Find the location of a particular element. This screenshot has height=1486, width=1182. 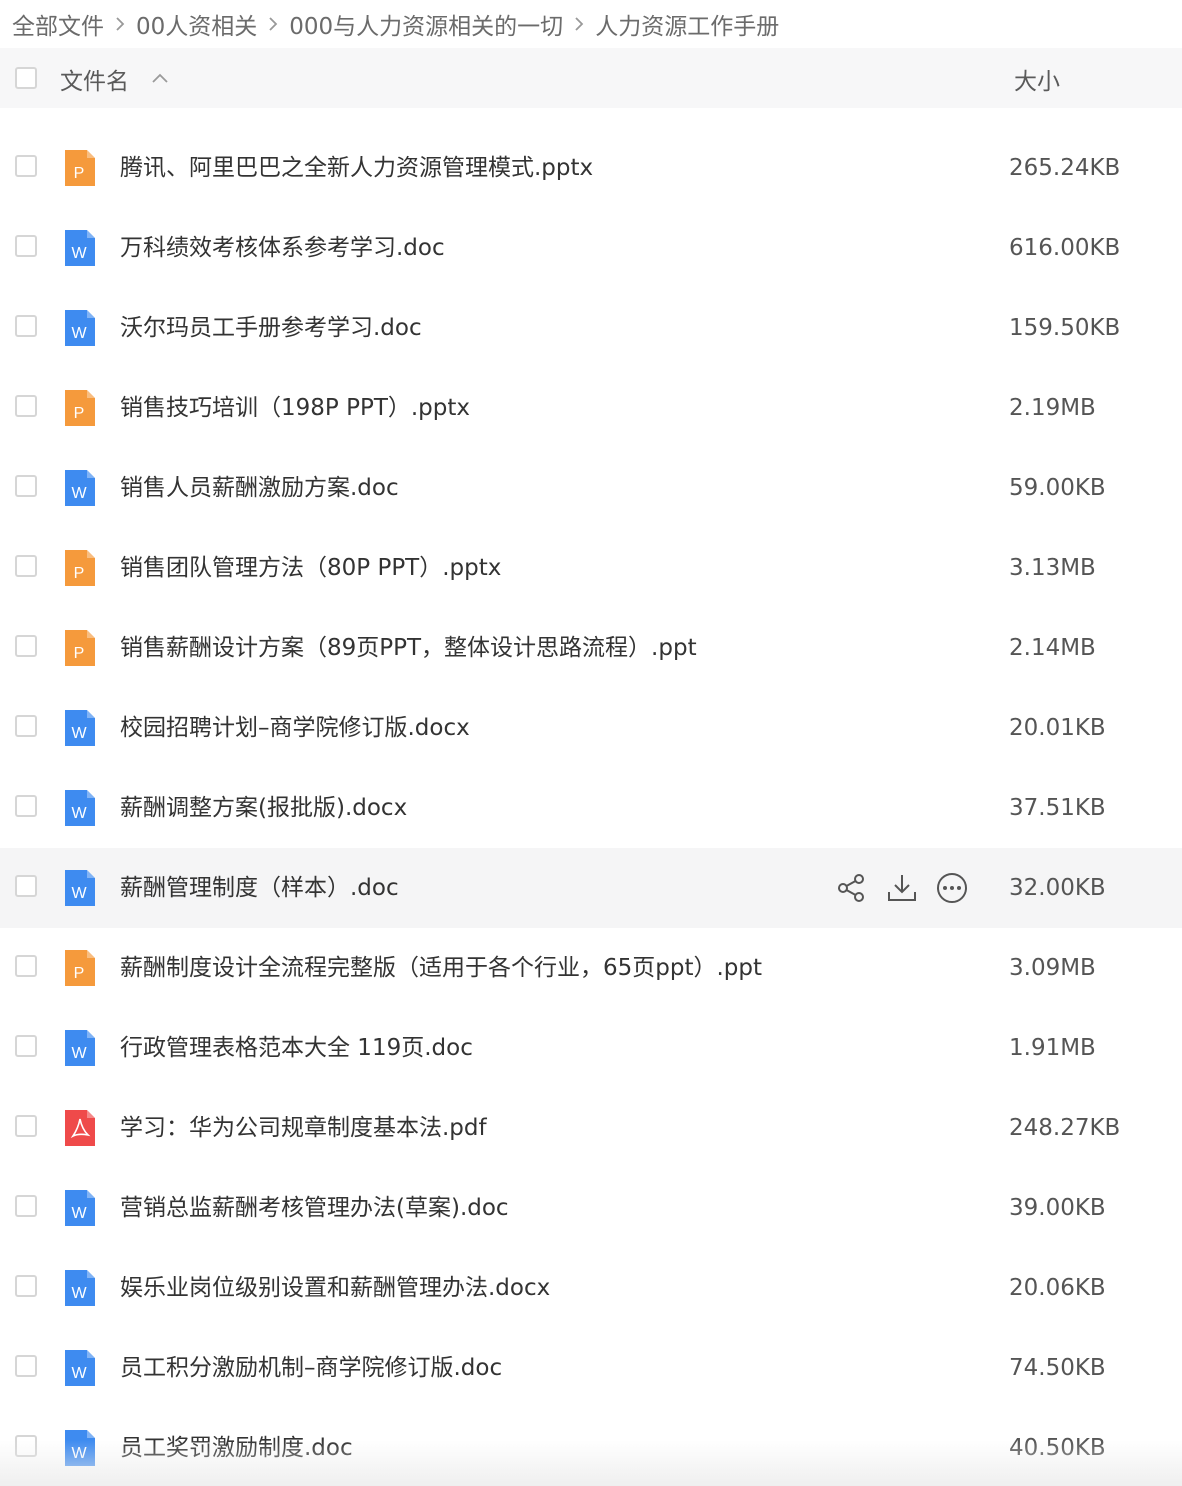

size-column-label: 大小 is located at coordinates (1037, 79).